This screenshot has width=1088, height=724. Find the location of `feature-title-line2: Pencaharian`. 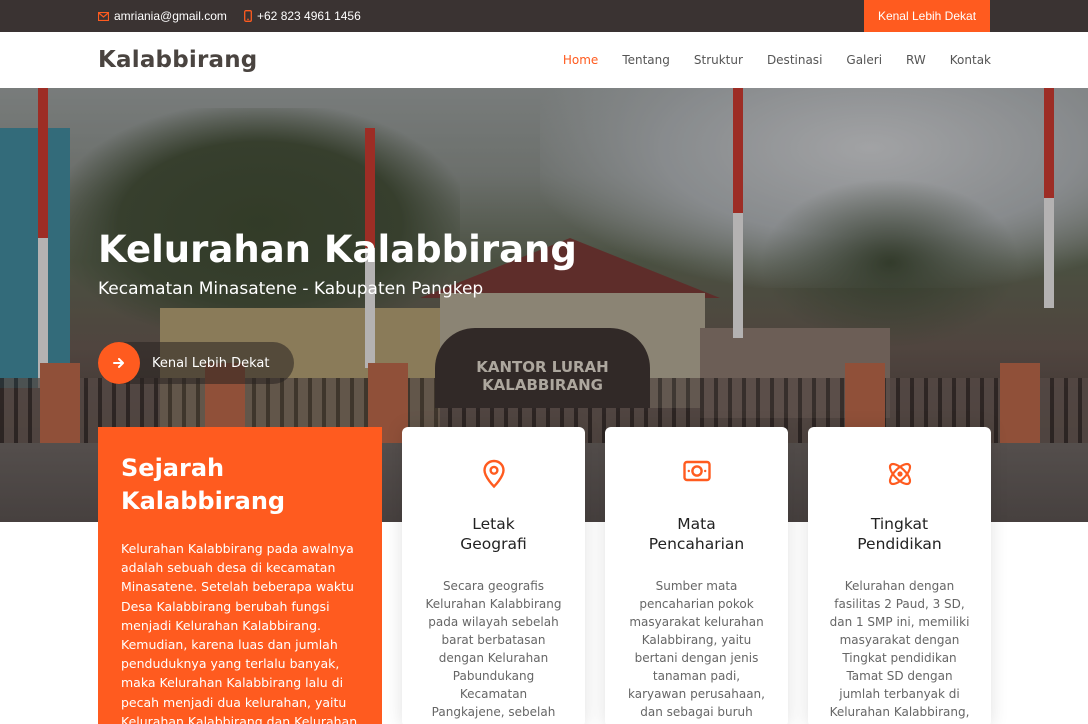

feature-title-line2: Pencaharian is located at coordinates (696, 544).